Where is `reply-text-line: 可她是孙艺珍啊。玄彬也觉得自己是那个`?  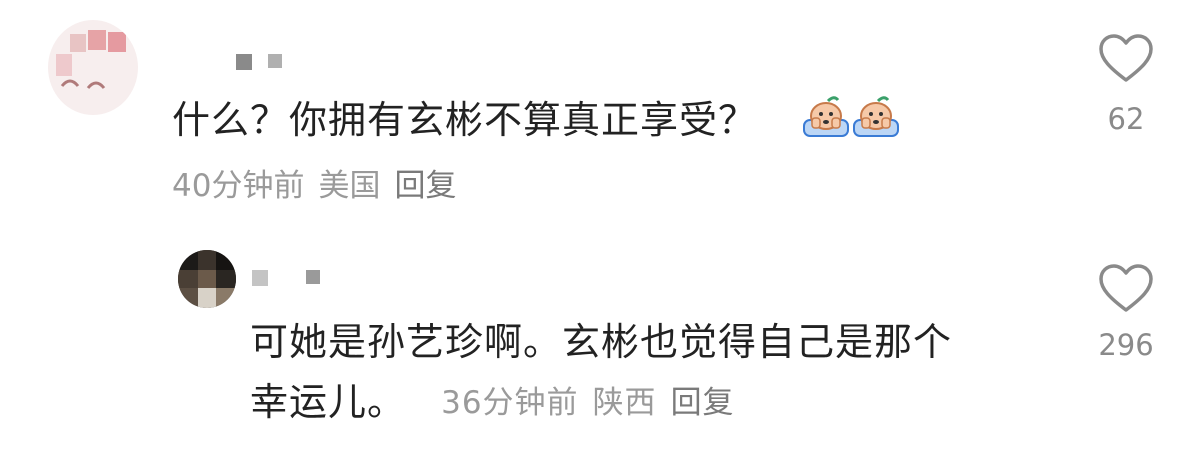 reply-text-line: 可她是孙艺珍啊。玄彬也觉得自己是那个 is located at coordinates (601, 342).